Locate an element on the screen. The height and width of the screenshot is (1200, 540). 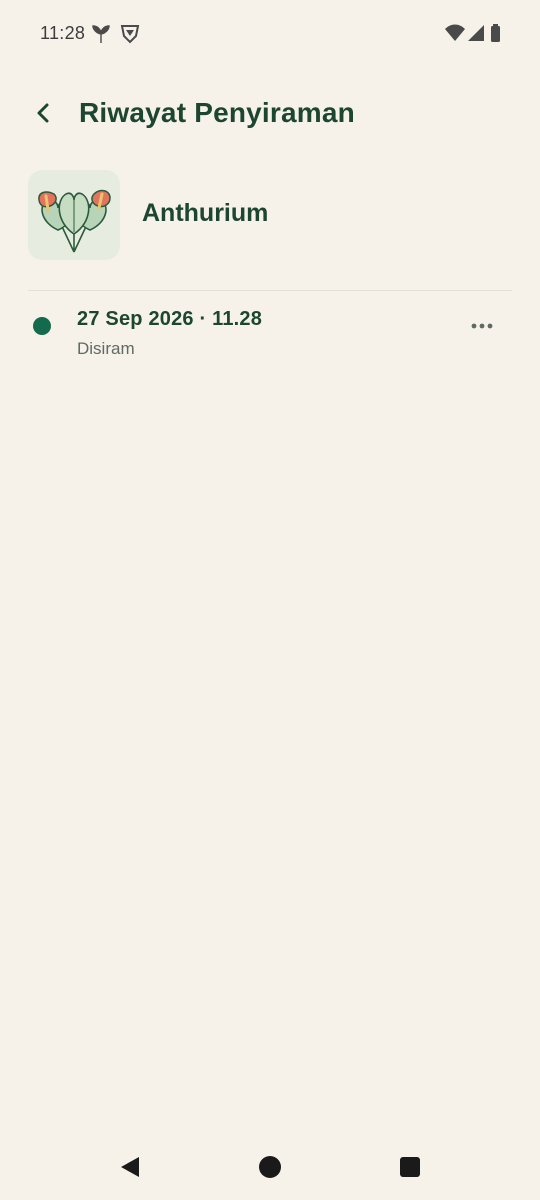
more-horizontal-icon is located at coordinates (482, 326).